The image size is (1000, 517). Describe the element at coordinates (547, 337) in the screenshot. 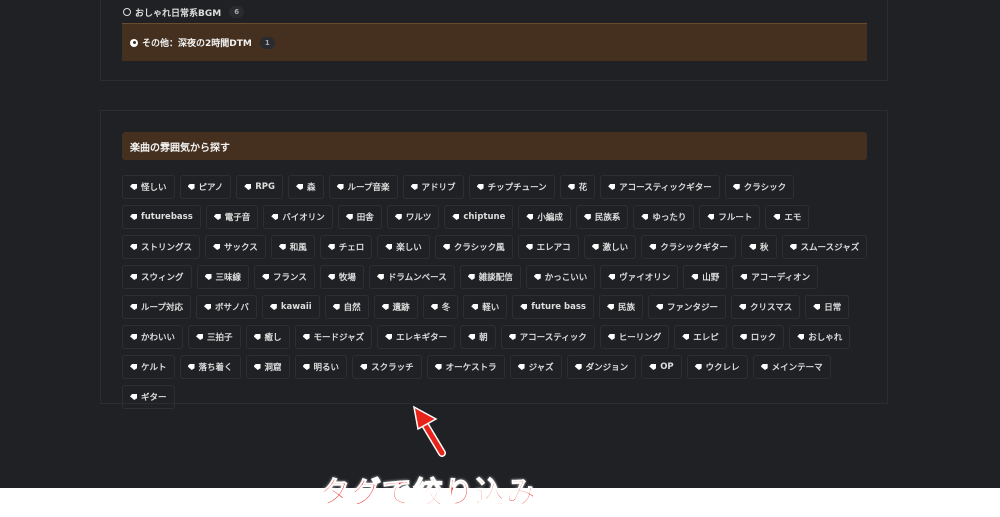

I see `tag-button: アコースティック` at that location.